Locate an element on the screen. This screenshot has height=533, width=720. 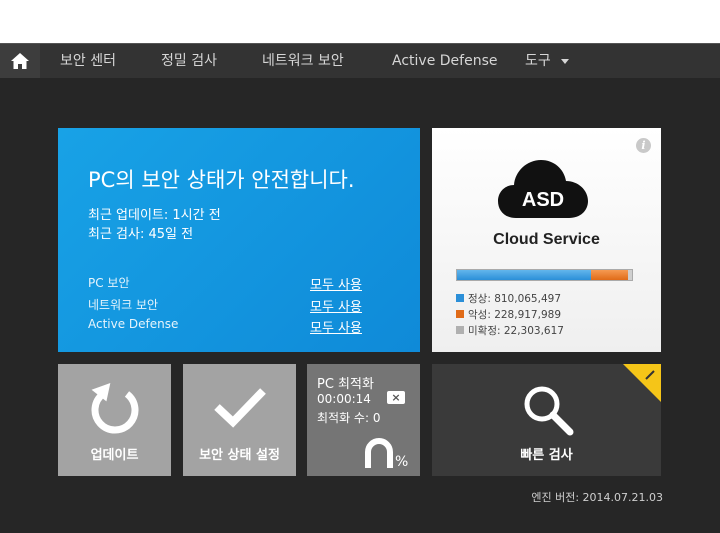
refresh-icon is located at coordinates (115, 408).